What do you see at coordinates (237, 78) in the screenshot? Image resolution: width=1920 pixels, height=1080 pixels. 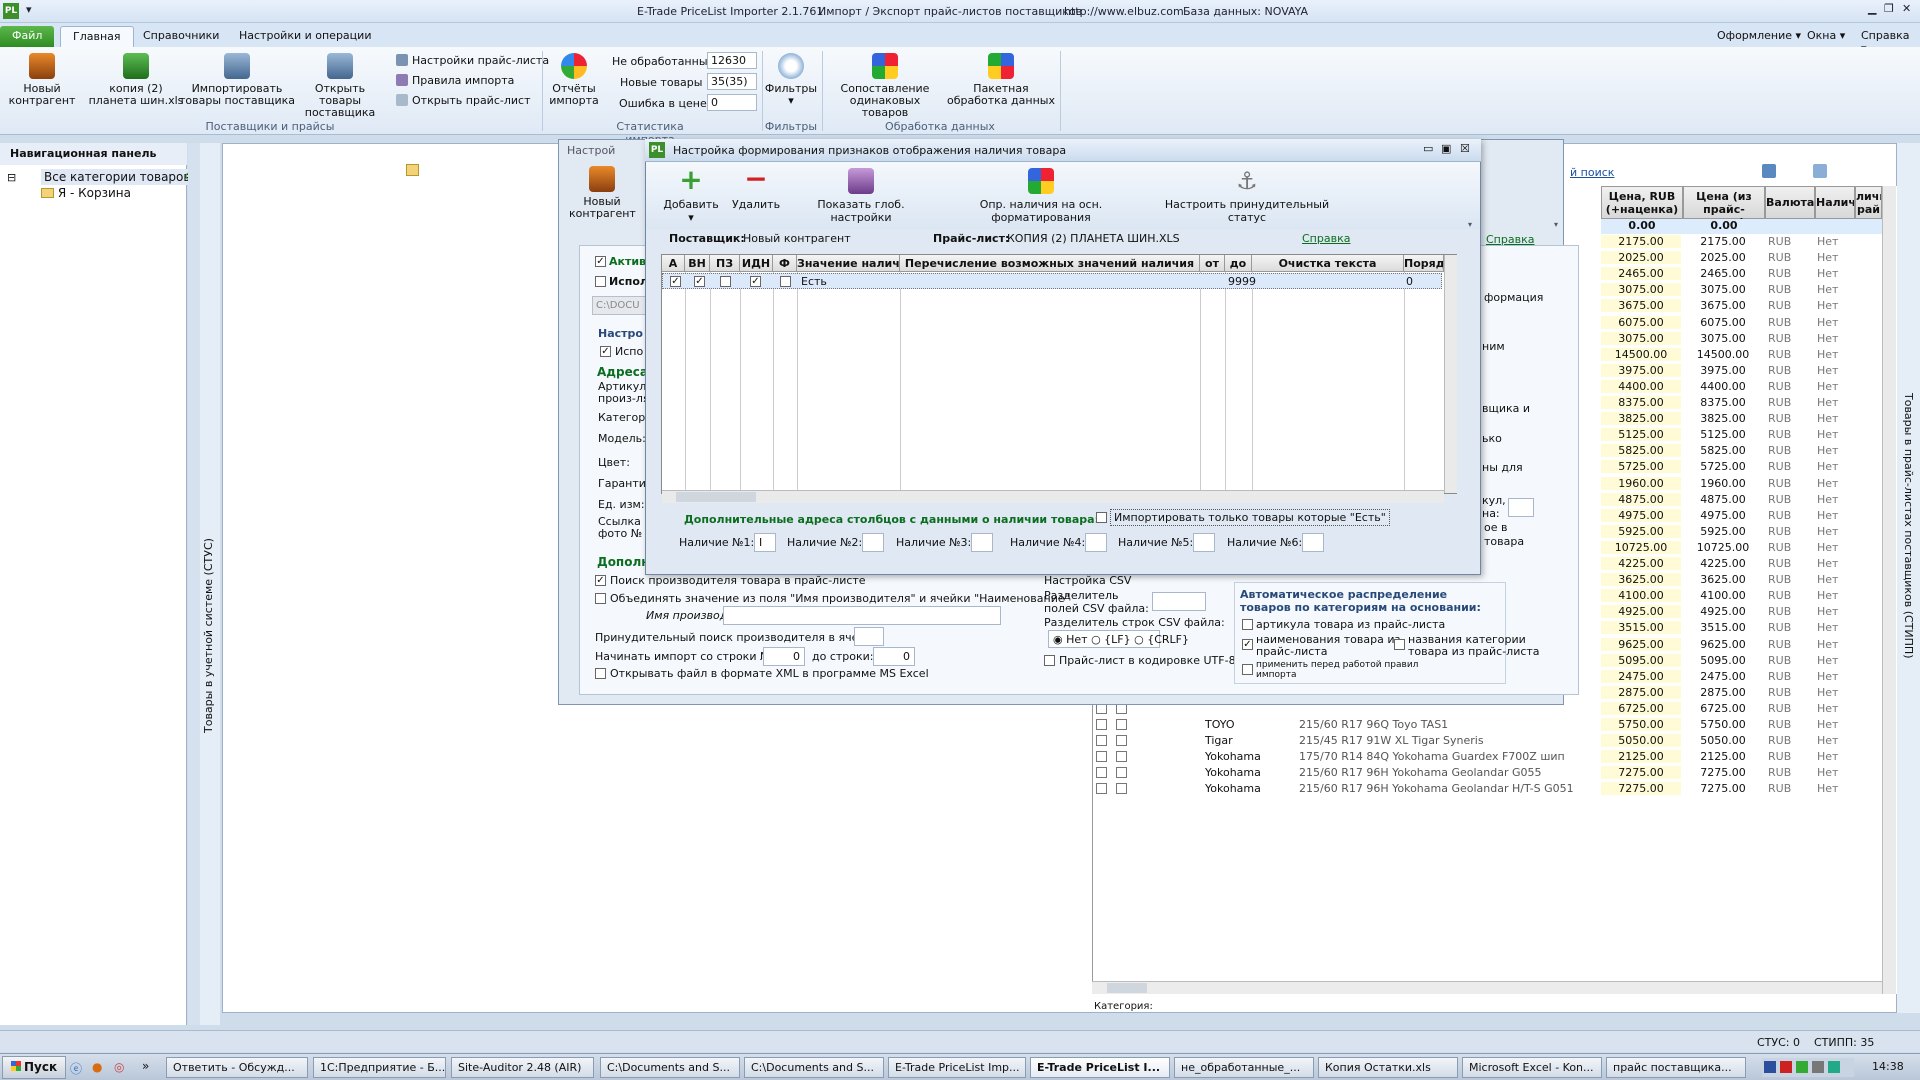 I see `import-goods-button: Импортировать товары поставщика` at bounding box center [237, 78].